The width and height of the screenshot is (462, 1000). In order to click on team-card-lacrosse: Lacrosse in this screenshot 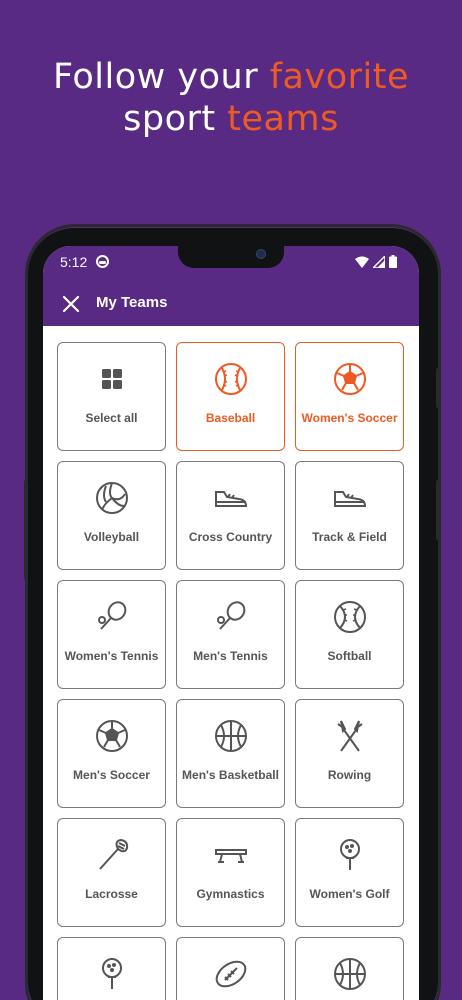, I will do `click(111, 872)`.